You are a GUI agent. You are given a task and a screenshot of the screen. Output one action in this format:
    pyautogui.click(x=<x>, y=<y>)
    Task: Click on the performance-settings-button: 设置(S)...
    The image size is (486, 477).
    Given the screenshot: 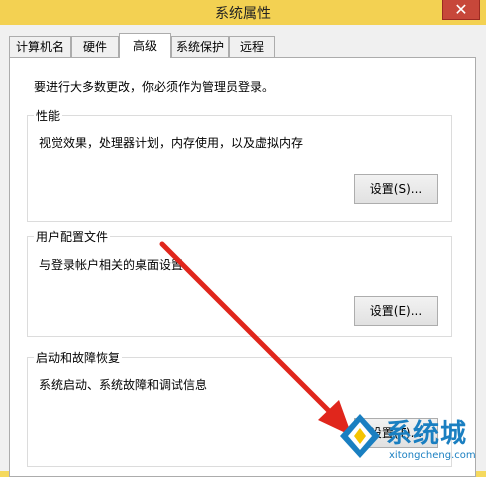 What is the action you would take?
    pyautogui.click(x=396, y=189)
    